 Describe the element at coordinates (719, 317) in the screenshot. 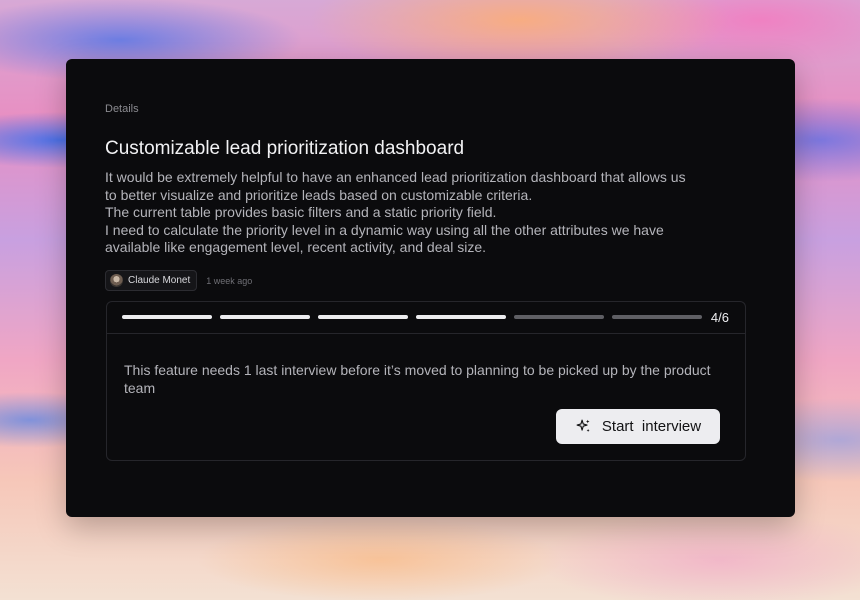

I see `progress-count: 4/6` at that location.